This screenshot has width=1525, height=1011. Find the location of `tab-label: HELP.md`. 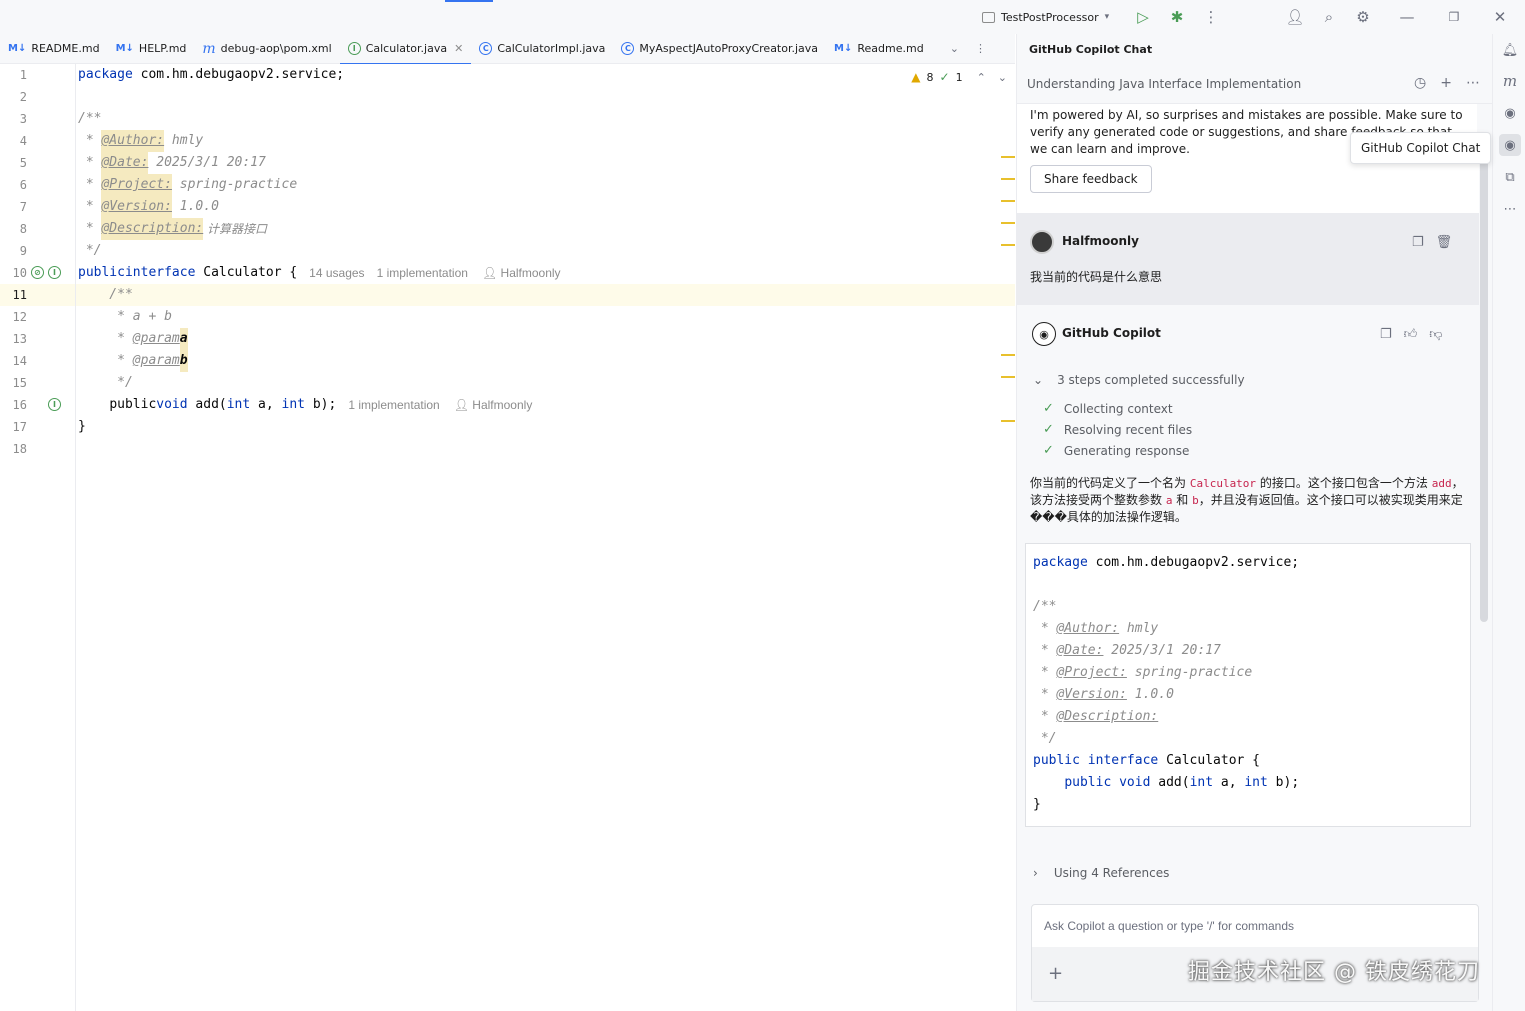

tab-label: HELP.md is located at coordinates (162, 48).